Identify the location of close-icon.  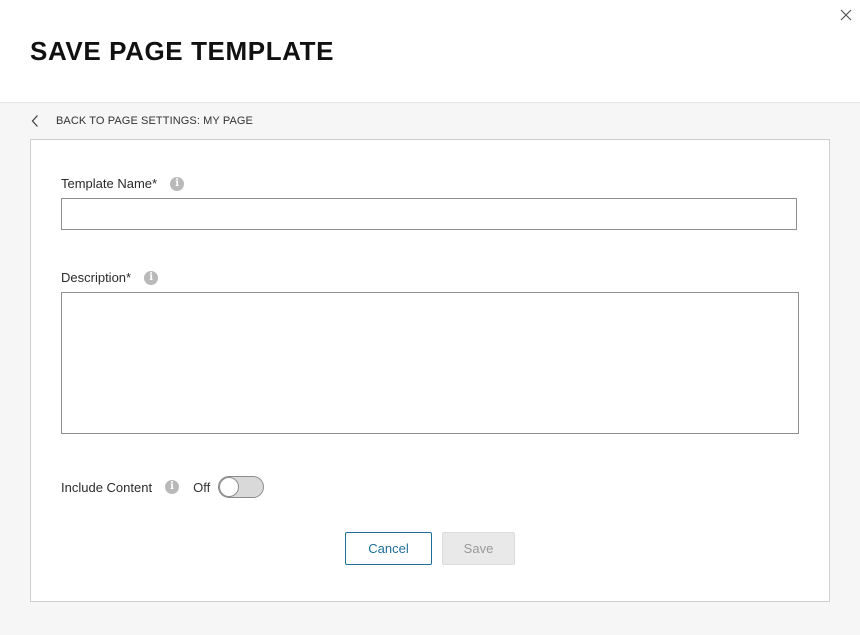
(846, 15).